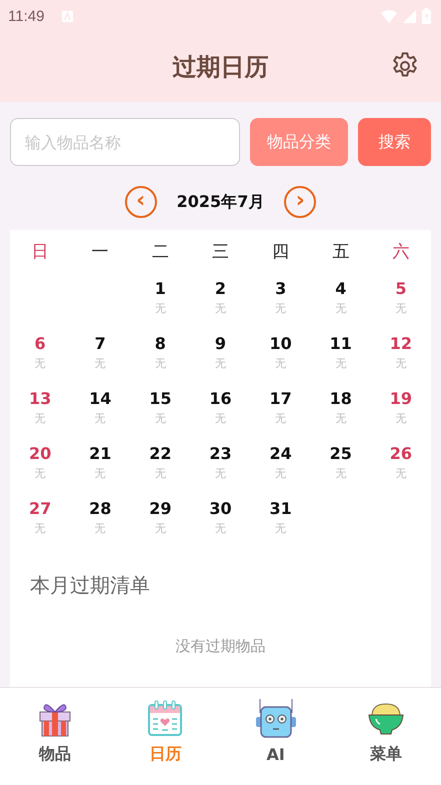  Describe the element at coordinates (385, 736) in the screenshot. I see `nav-tab: 菜单` at that location.